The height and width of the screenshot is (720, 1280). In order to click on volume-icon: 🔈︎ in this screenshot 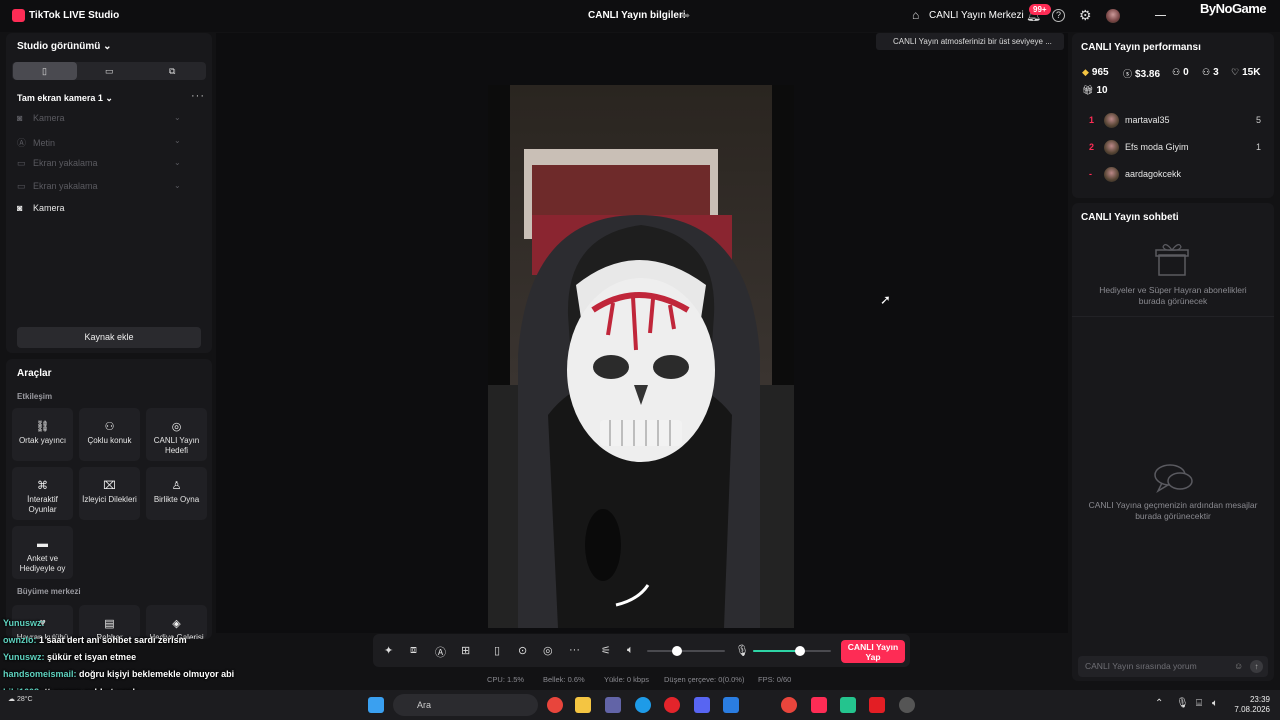, I will do `click(1215, 703)`.